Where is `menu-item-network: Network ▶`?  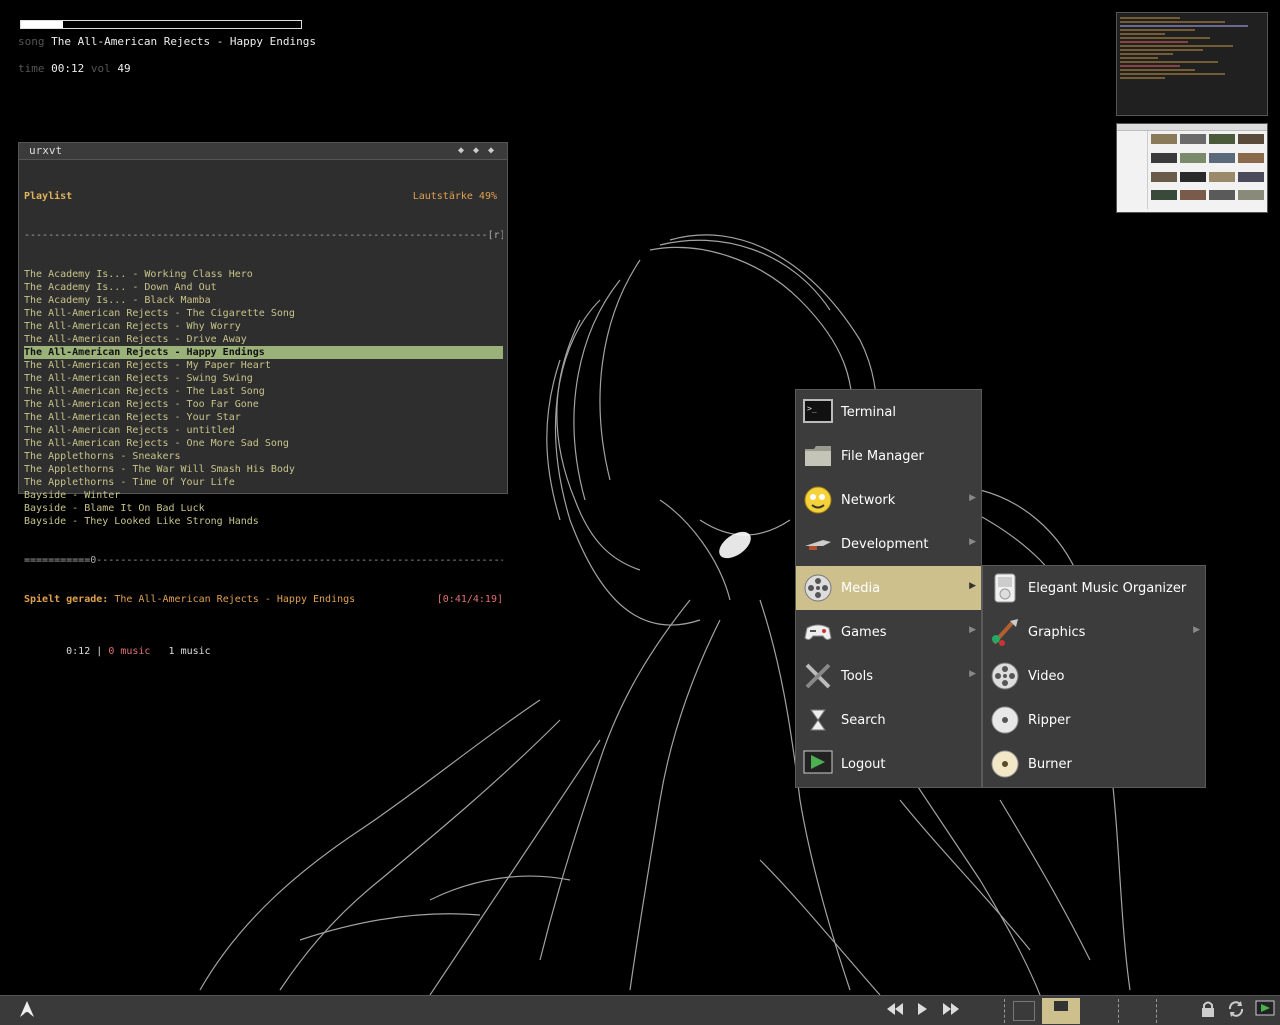
menu-item-network: Network ▶ is located at coordinates (888, 500).